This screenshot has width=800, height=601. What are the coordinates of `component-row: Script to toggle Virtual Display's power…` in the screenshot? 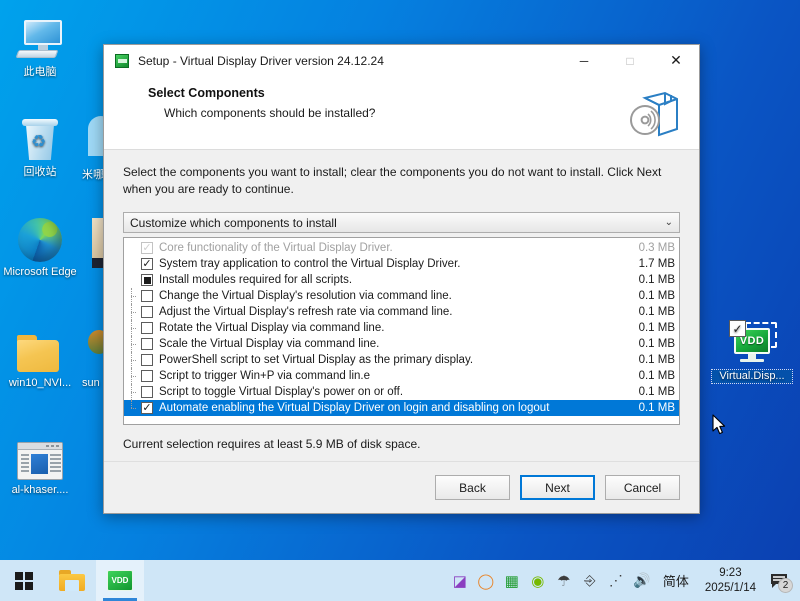 It's located at (401, 392).